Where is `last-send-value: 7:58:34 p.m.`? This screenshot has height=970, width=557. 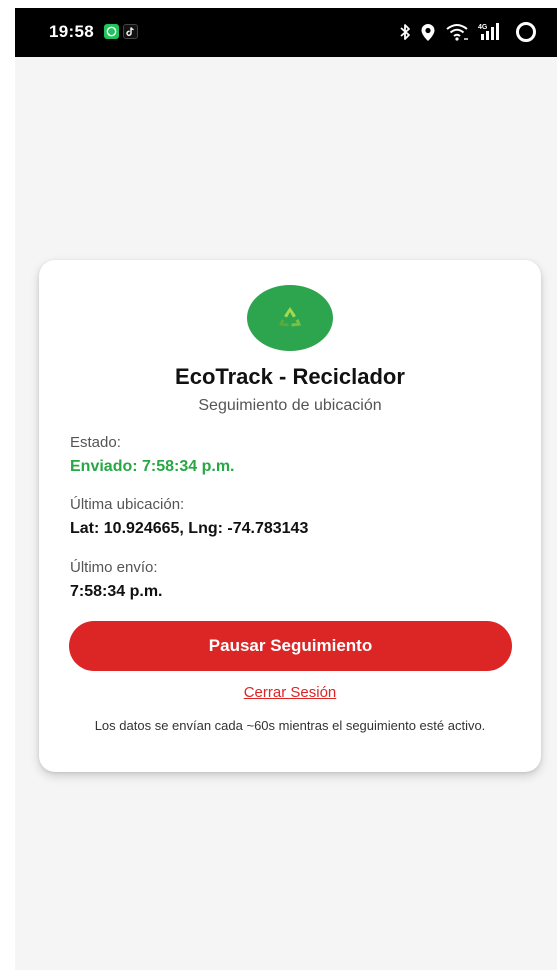
last-send-value: 7:58:34 p.m. is located at coordinates (116, 591).